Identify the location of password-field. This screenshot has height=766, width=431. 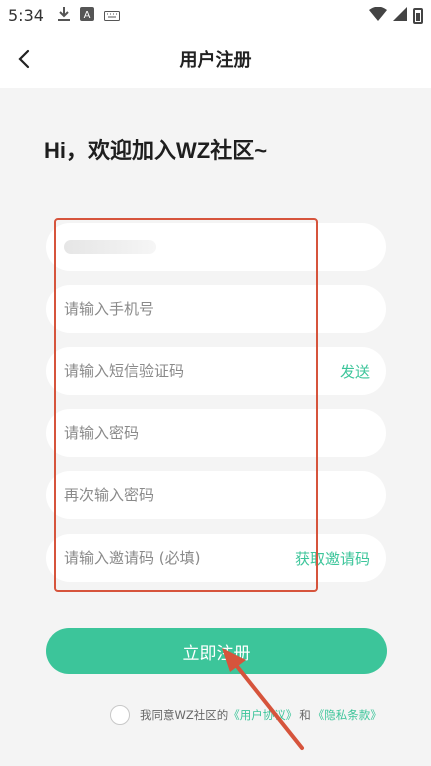
(216, 433).